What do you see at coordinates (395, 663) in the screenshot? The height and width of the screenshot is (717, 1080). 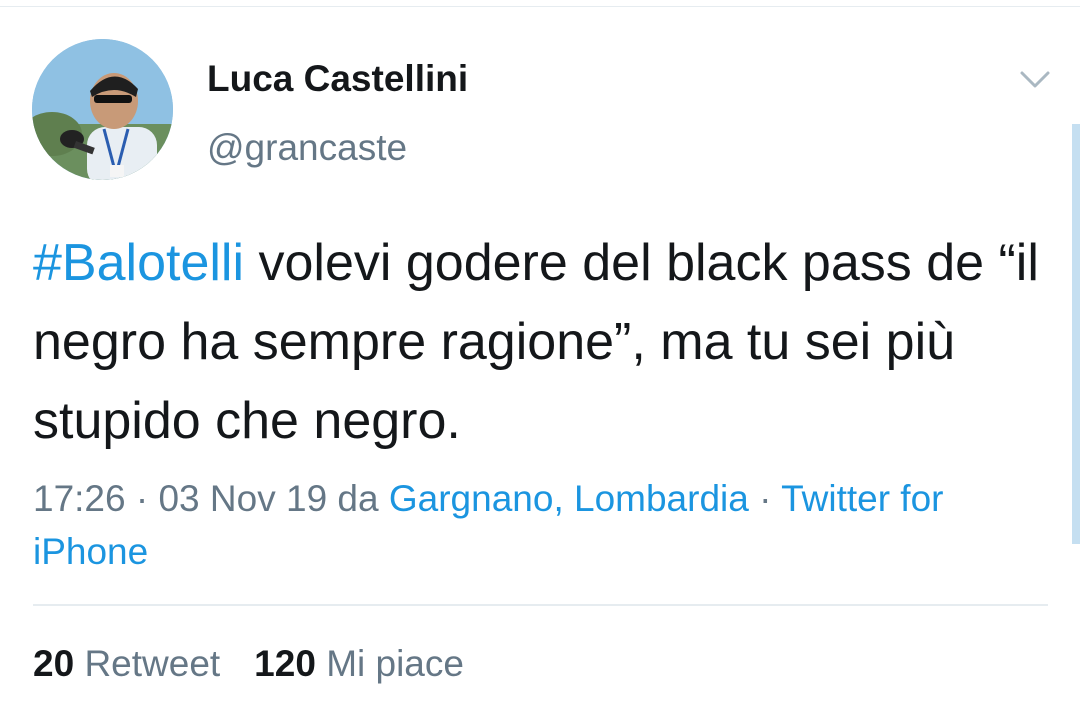 I see `likes-label: Mi piace` at bounding box center [395, 663].